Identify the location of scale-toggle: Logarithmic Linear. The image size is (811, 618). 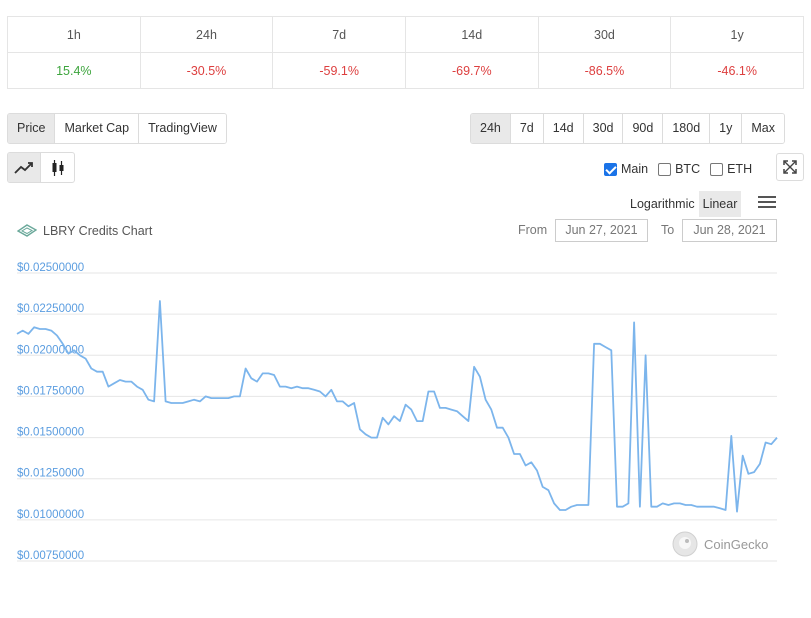
(684, 204).